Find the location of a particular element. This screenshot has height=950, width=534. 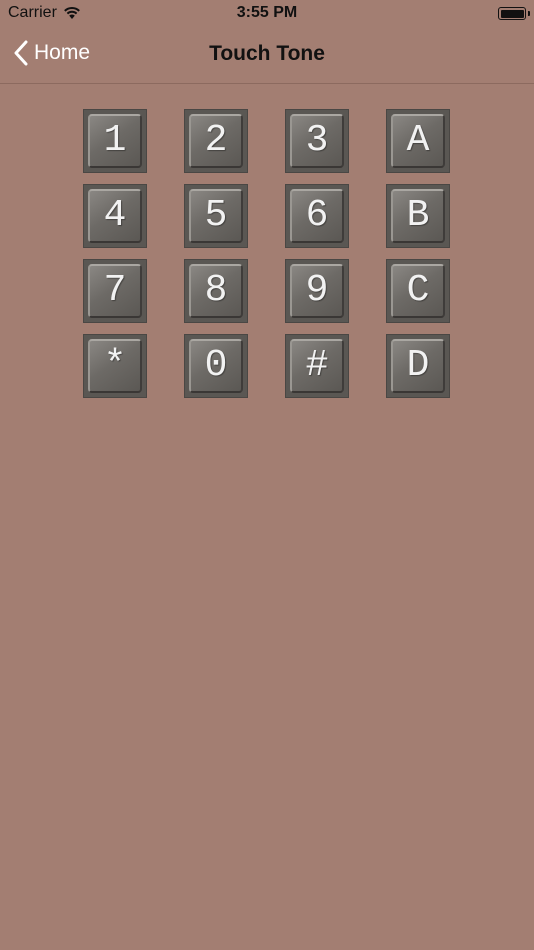

key-label: C is located at coordinates (418, 290).